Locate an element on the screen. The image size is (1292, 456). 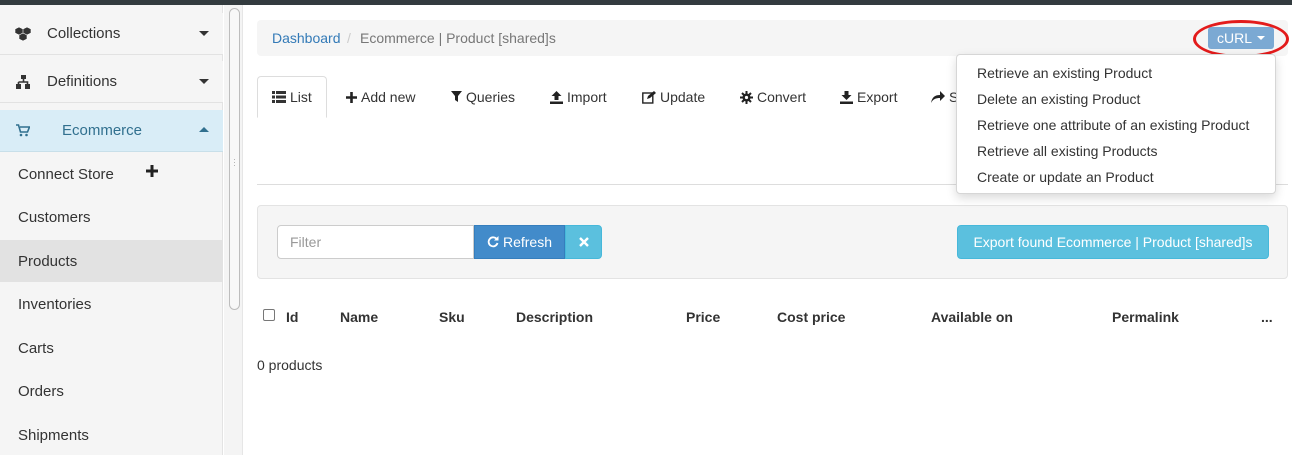
curl-dropdown-button: cURL is located at coordinates (1241, 38).